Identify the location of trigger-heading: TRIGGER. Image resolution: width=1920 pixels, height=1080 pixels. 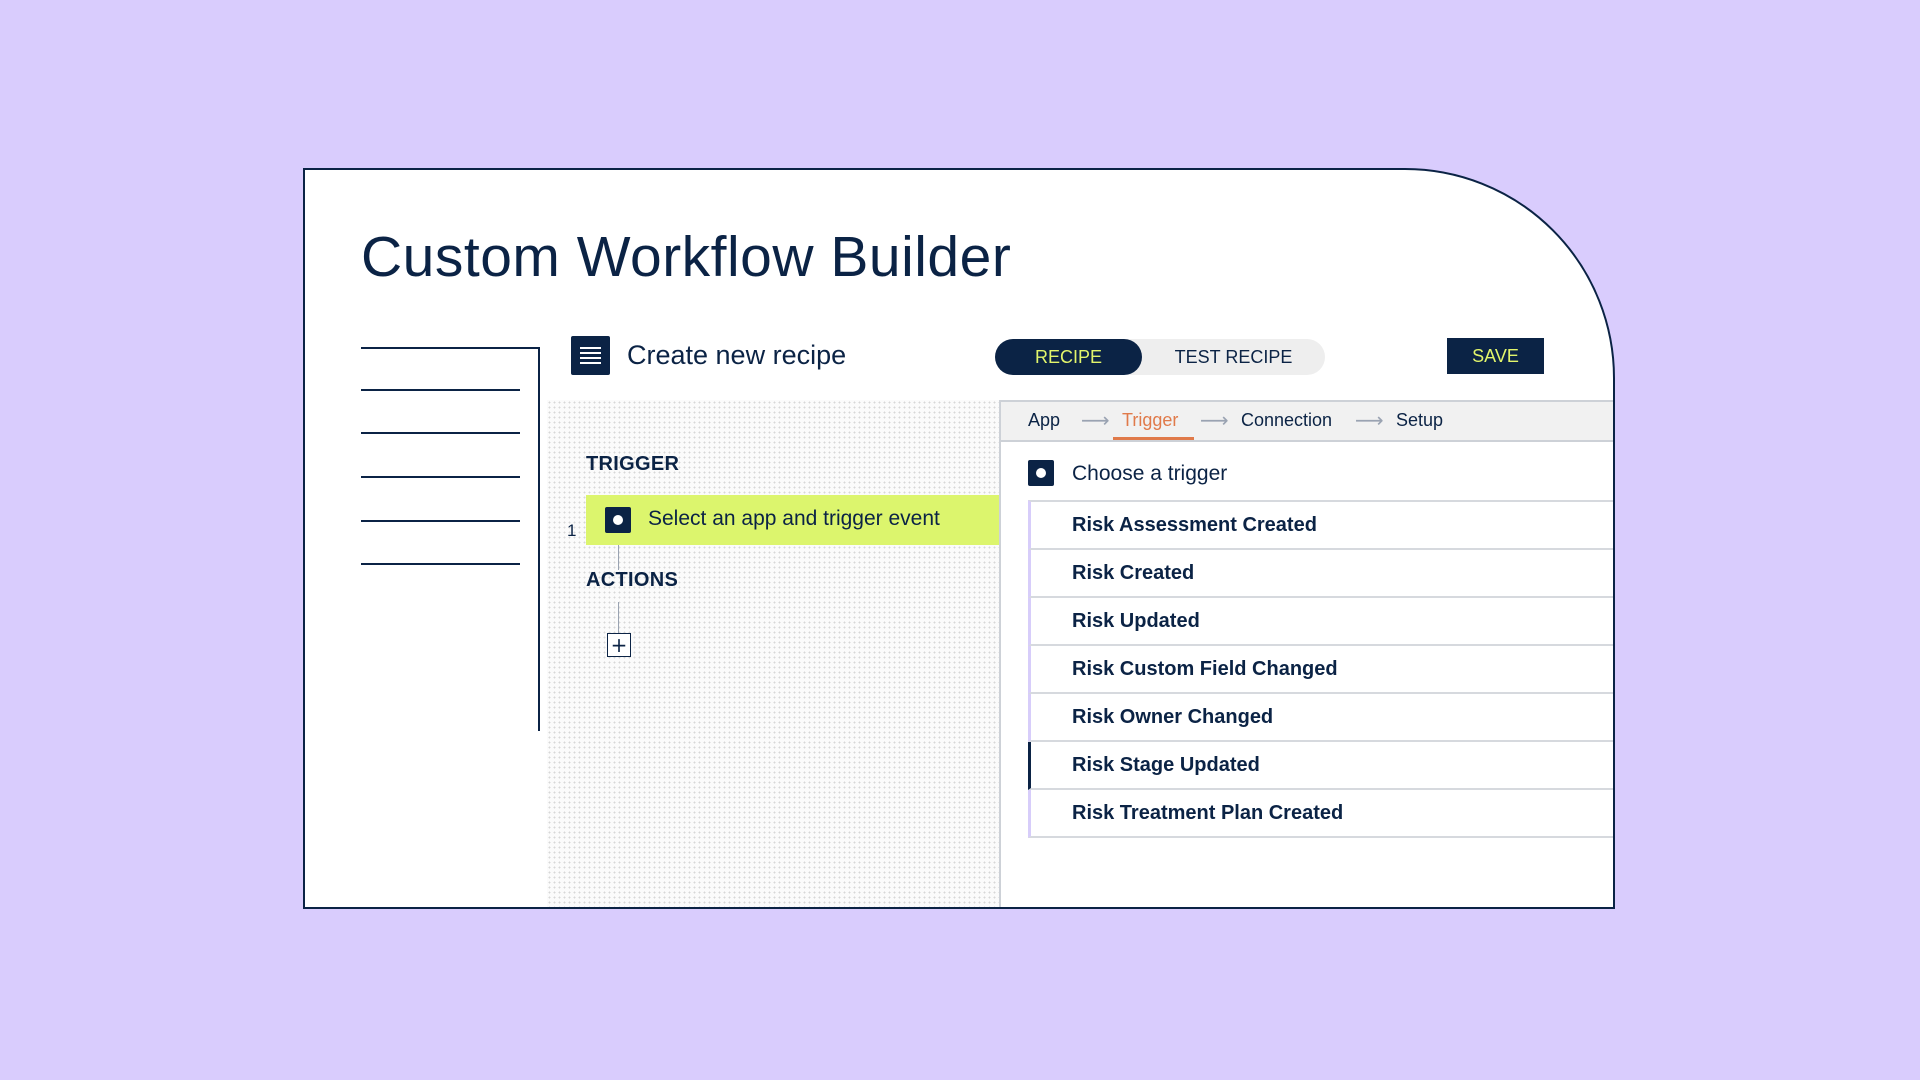
(633, 464).